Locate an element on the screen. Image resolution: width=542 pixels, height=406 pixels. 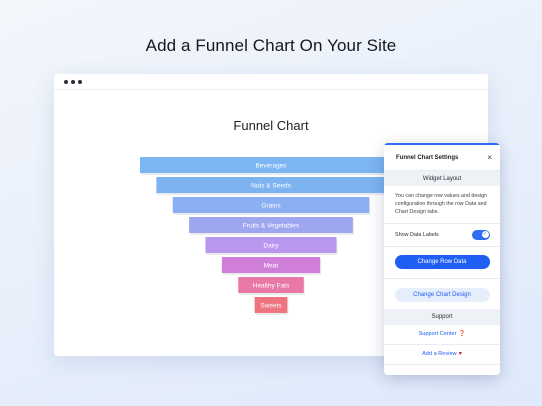
show-data-labels-label: Show Data Labels is located at coordinates (417, 234).